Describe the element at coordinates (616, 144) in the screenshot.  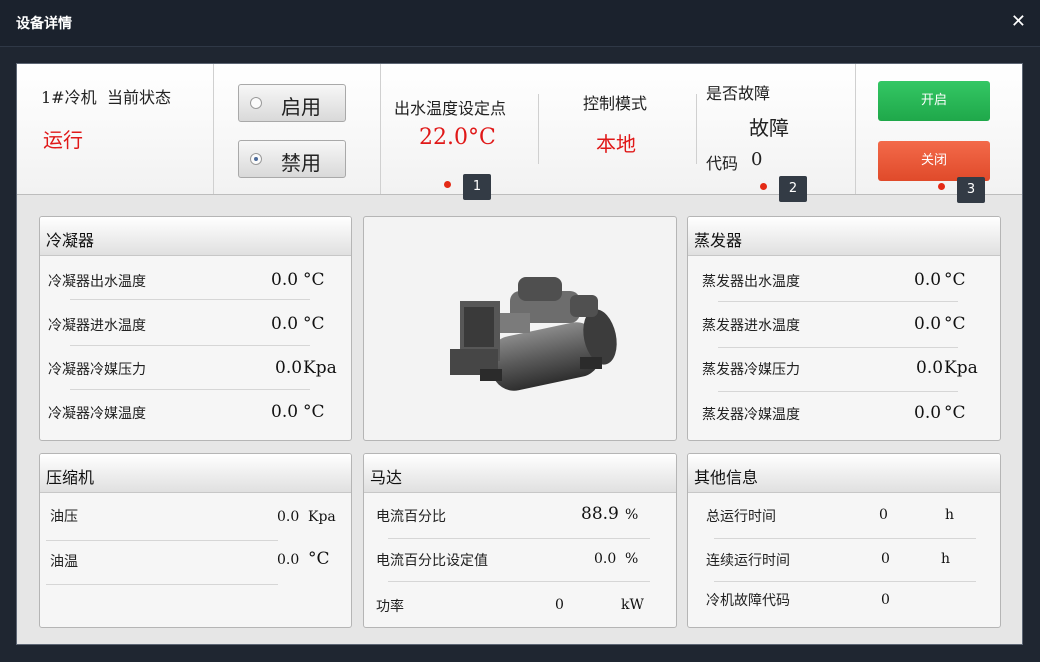
I see `control-mode-value: 本地` at that location.